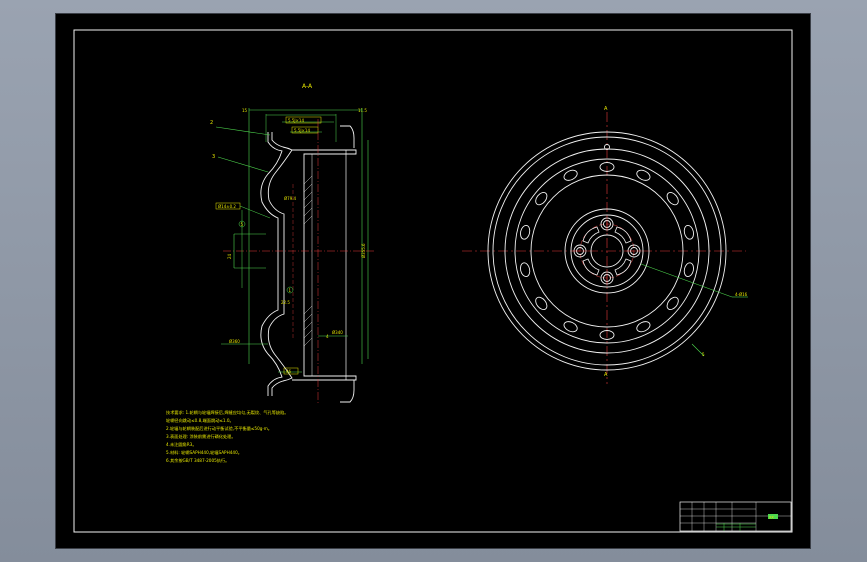 The image size is (867, 562). I want to click on width-inner-label: 5.5J×14, so click(302, 130).